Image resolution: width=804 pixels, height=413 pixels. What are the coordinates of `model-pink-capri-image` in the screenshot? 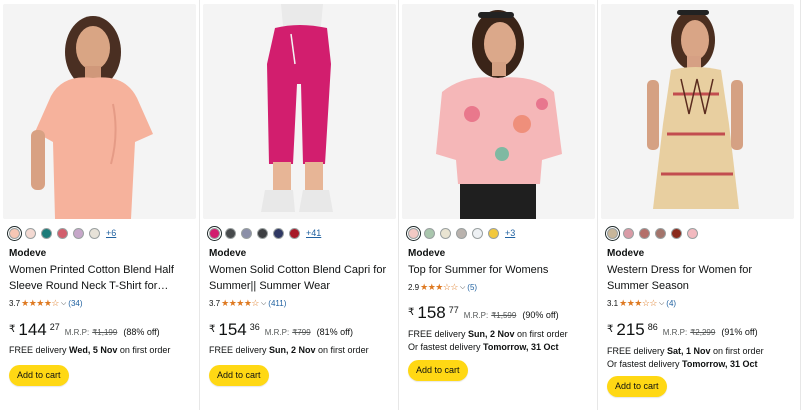 It's located at (299, 111).